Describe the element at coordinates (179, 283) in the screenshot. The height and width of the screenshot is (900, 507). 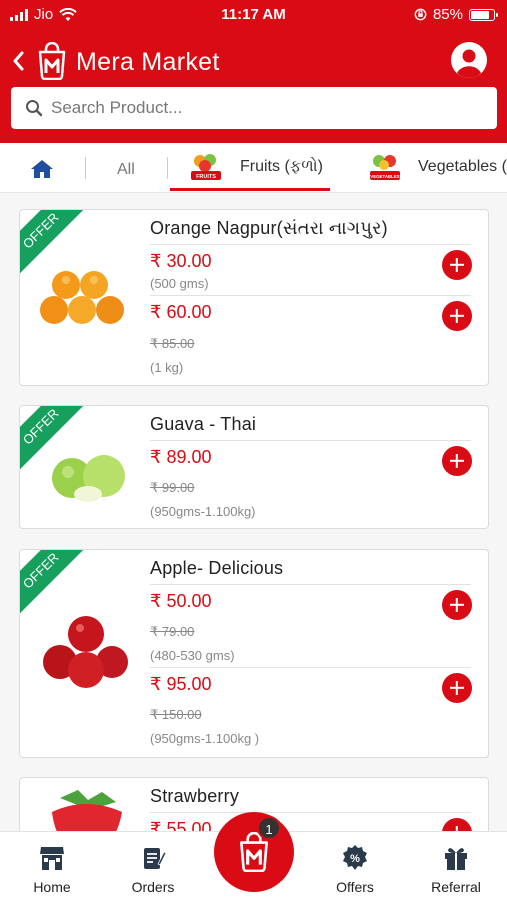
I see `variant-unit: (500 gms)` at that location.